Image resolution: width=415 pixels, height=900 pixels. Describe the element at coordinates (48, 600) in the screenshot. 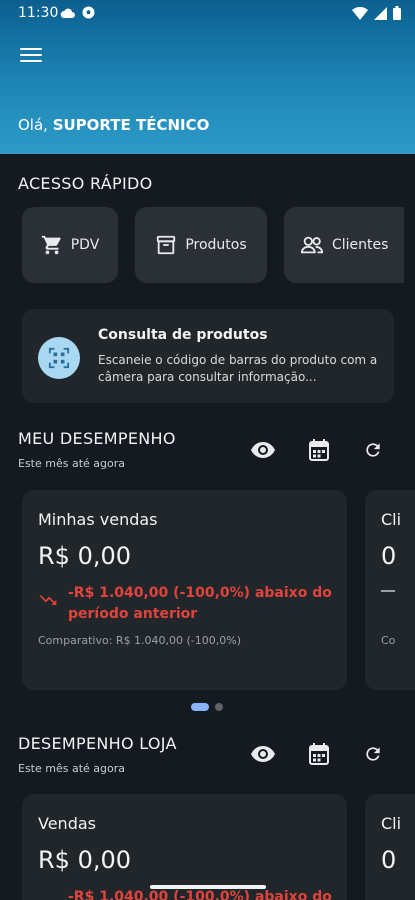

I see `trending-down-icon` at that location.